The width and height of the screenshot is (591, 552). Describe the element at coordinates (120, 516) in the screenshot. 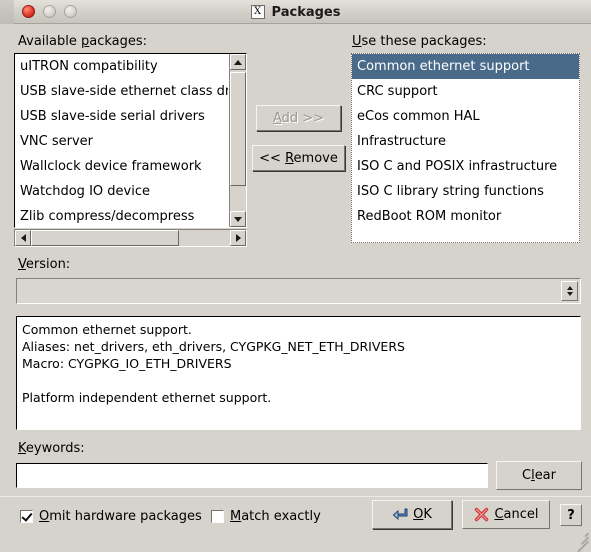

I see `omit-hardware-packages-label: Omit hardware packages` at that location.